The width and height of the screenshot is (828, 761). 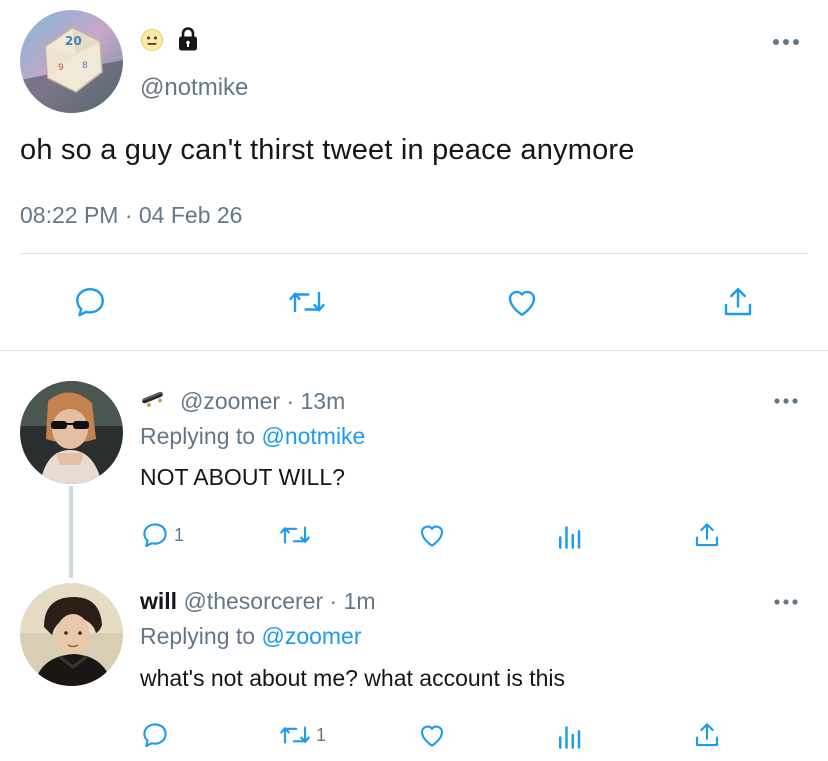 I want to click on reply-1-analytics-button, so click(x=569, y=535).